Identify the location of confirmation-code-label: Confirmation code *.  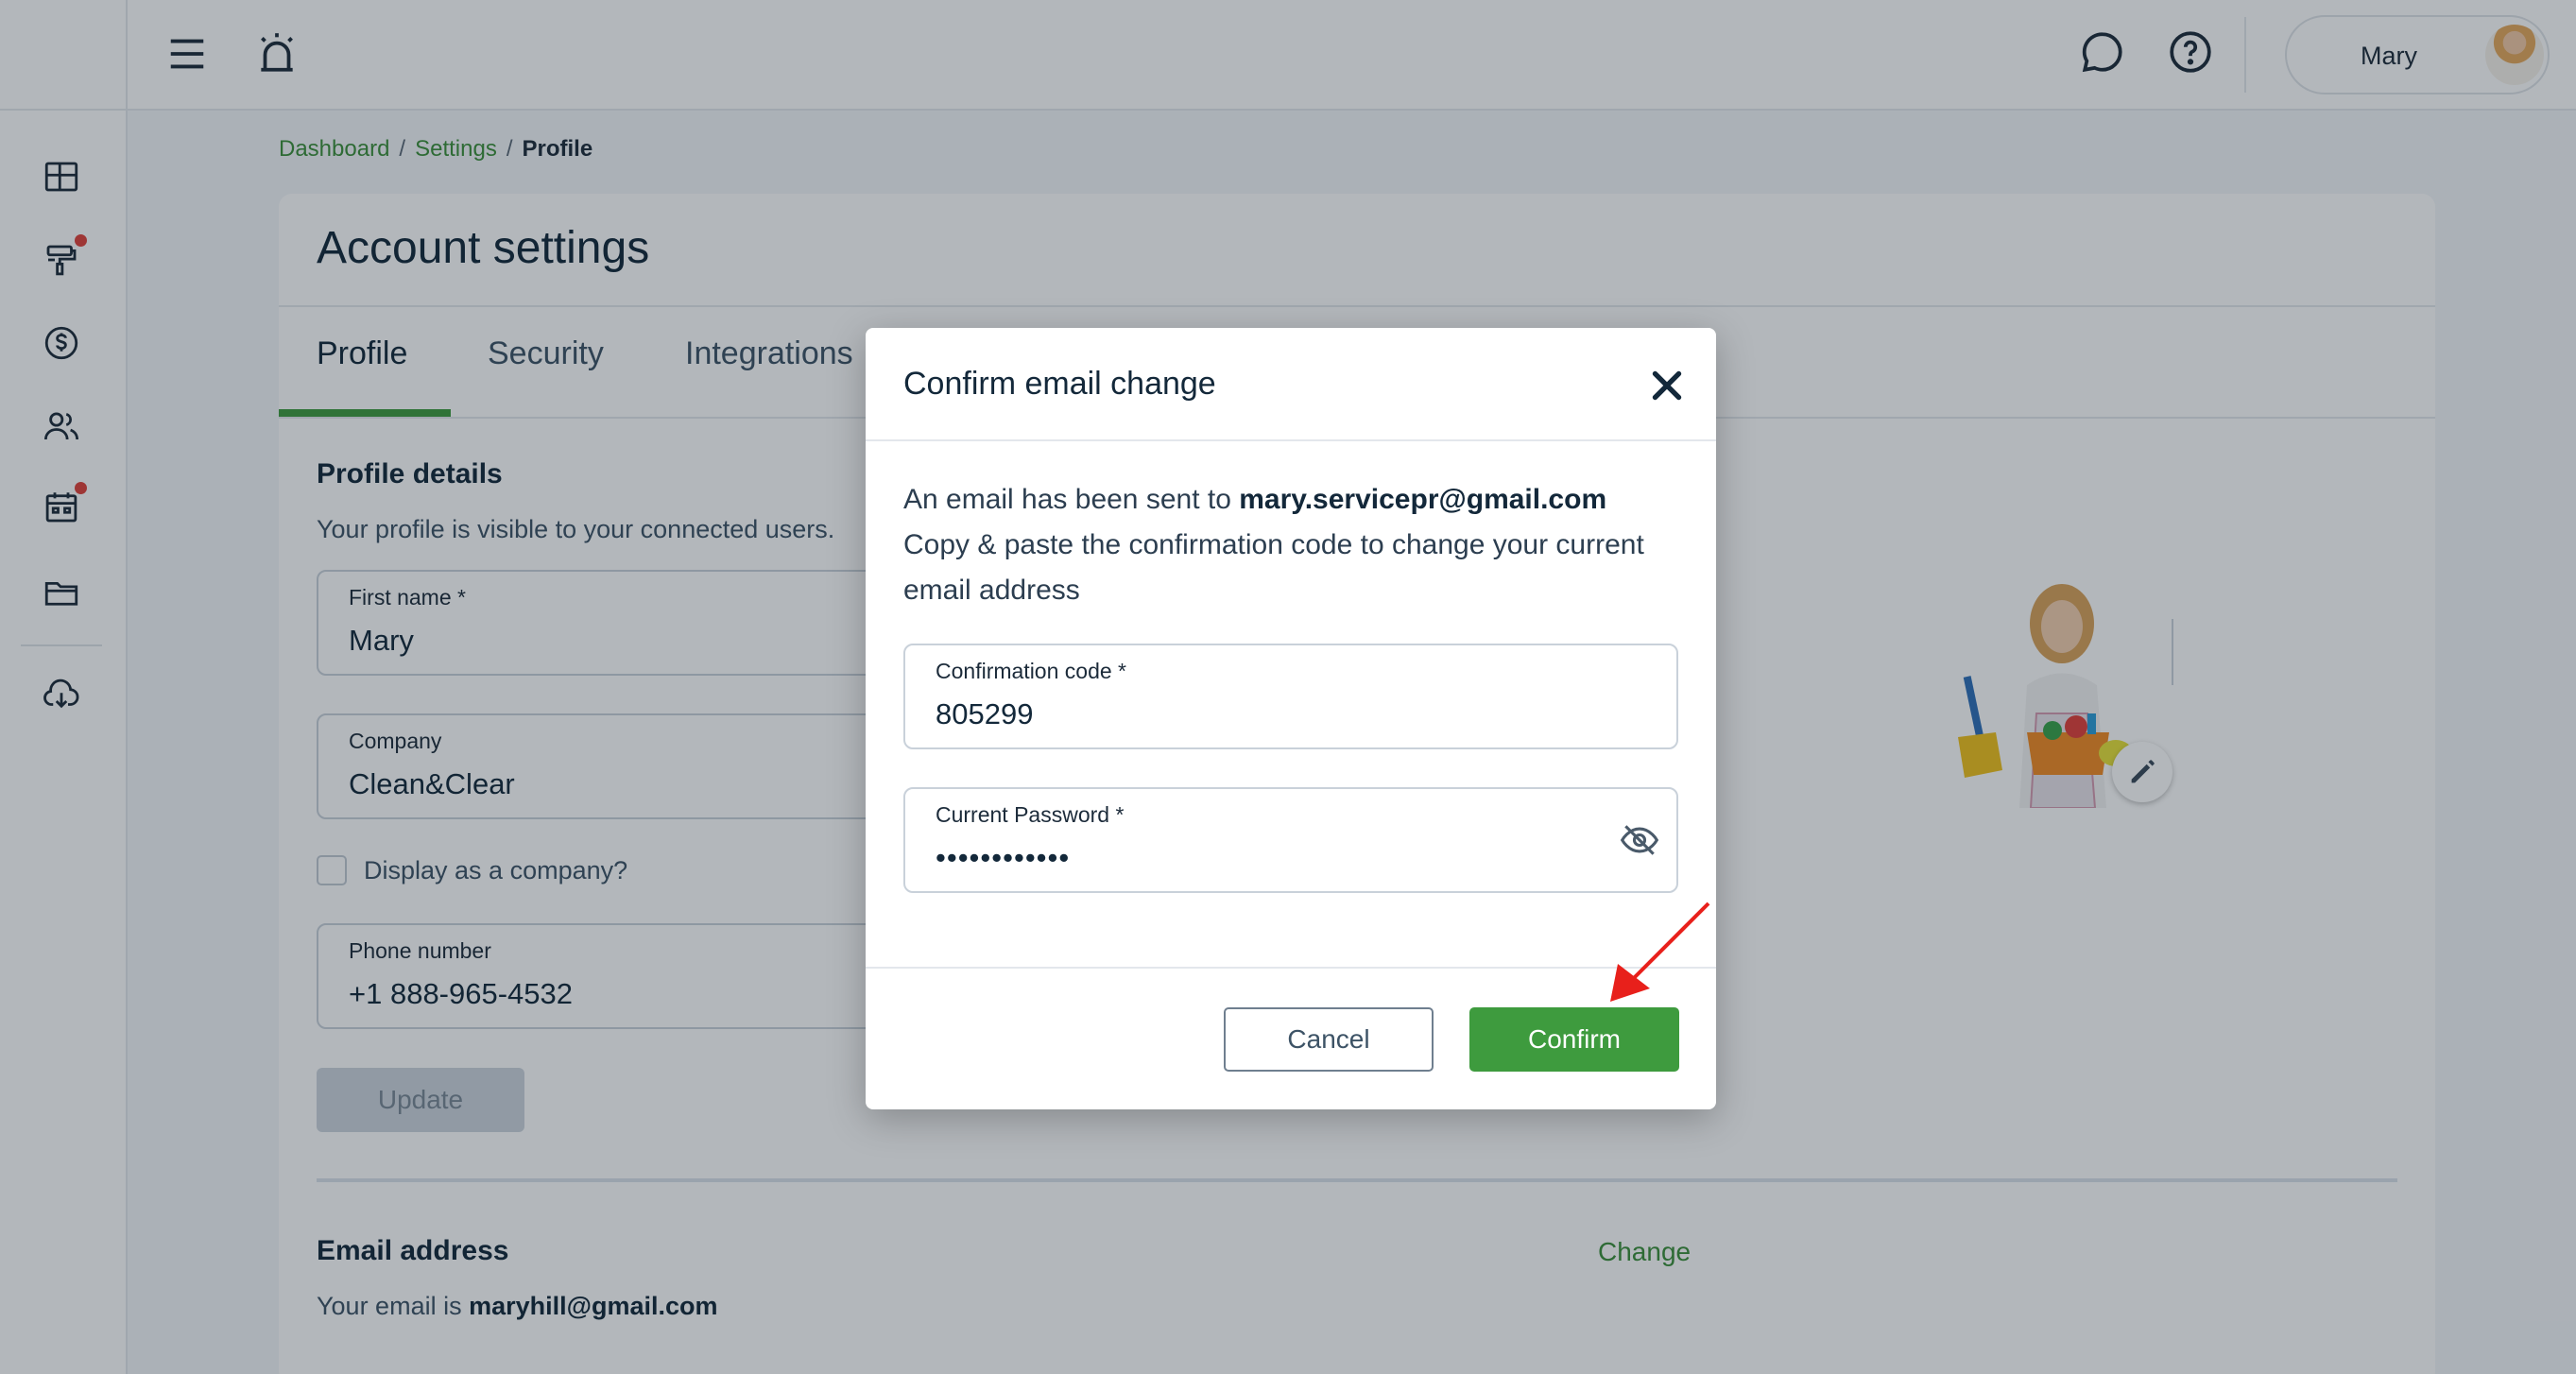
(1031, 671).